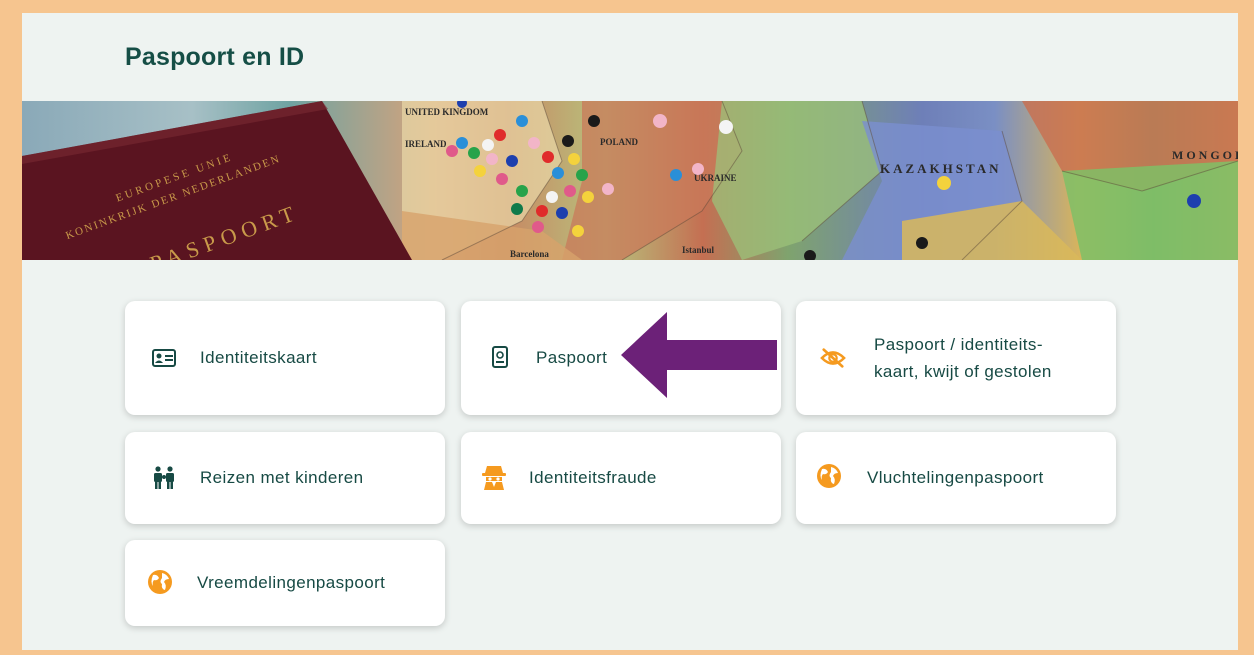  Describe the element at coordinates (958, 344) in the screenshot. I see `card-label-line1: Paspoort / identiteits-` at that location.